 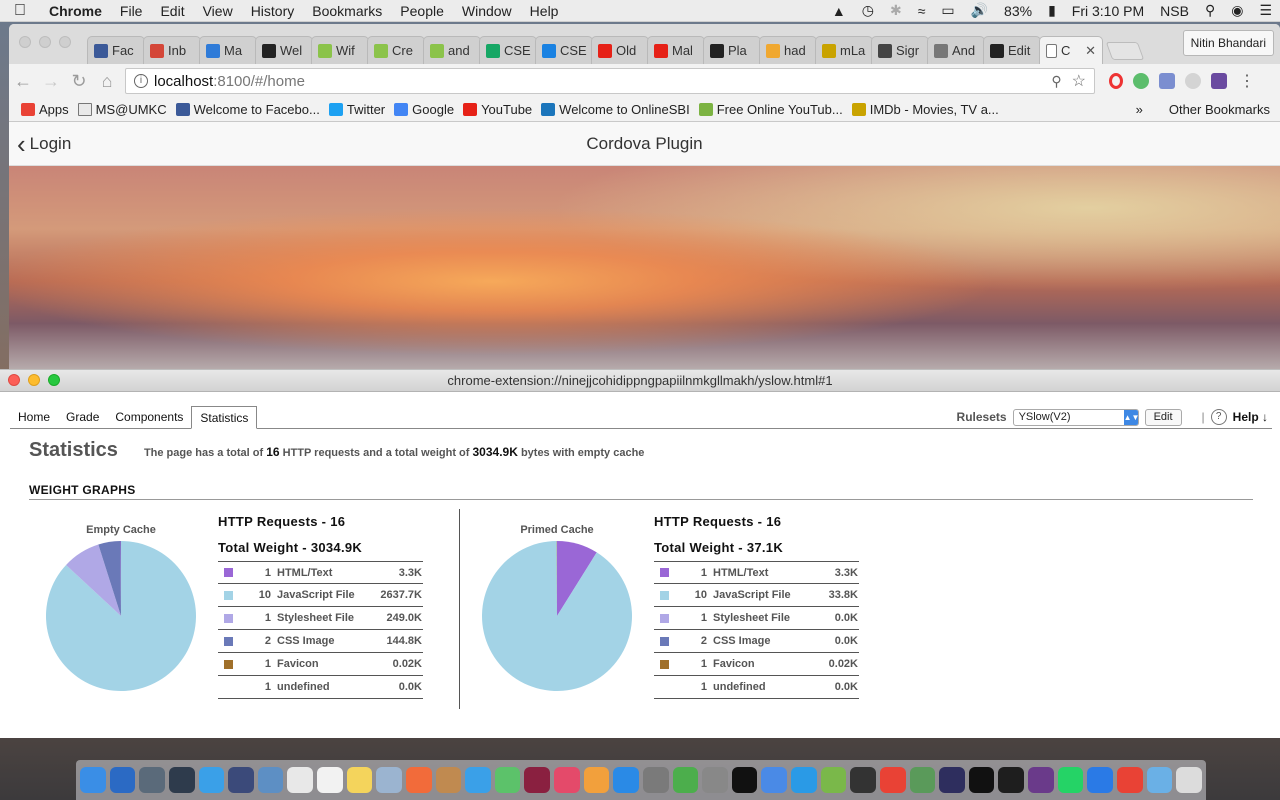 What do you see at coordinates (868, 10) in the screenshot?
I see `time-machine-icon: ◷` at bounding box center [868, 10].